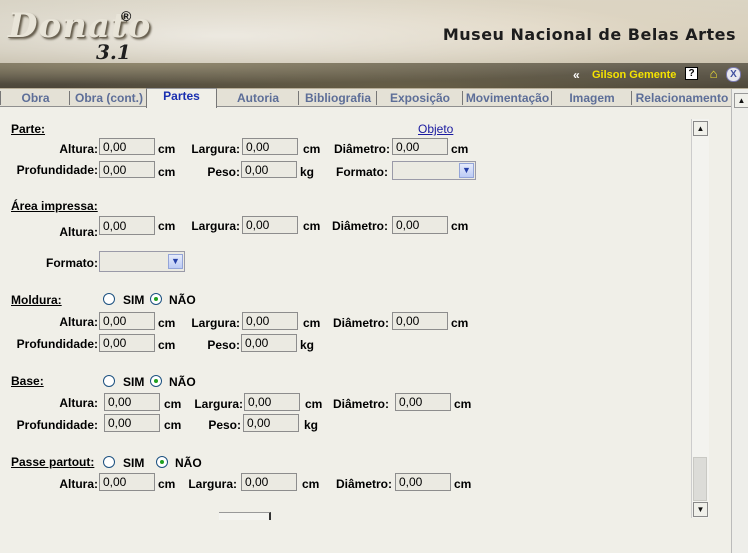 Image resolution: width=748 pixels, height=553 pixels. I want to click on back-link: «, so click(576, 75).